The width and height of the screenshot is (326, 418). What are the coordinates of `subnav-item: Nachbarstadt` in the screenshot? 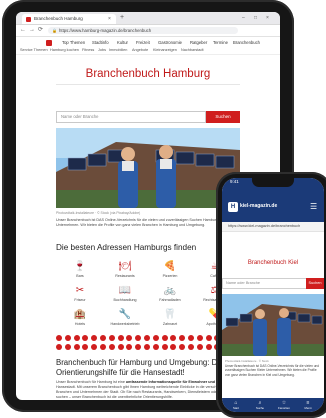 It's located at (192, 50).